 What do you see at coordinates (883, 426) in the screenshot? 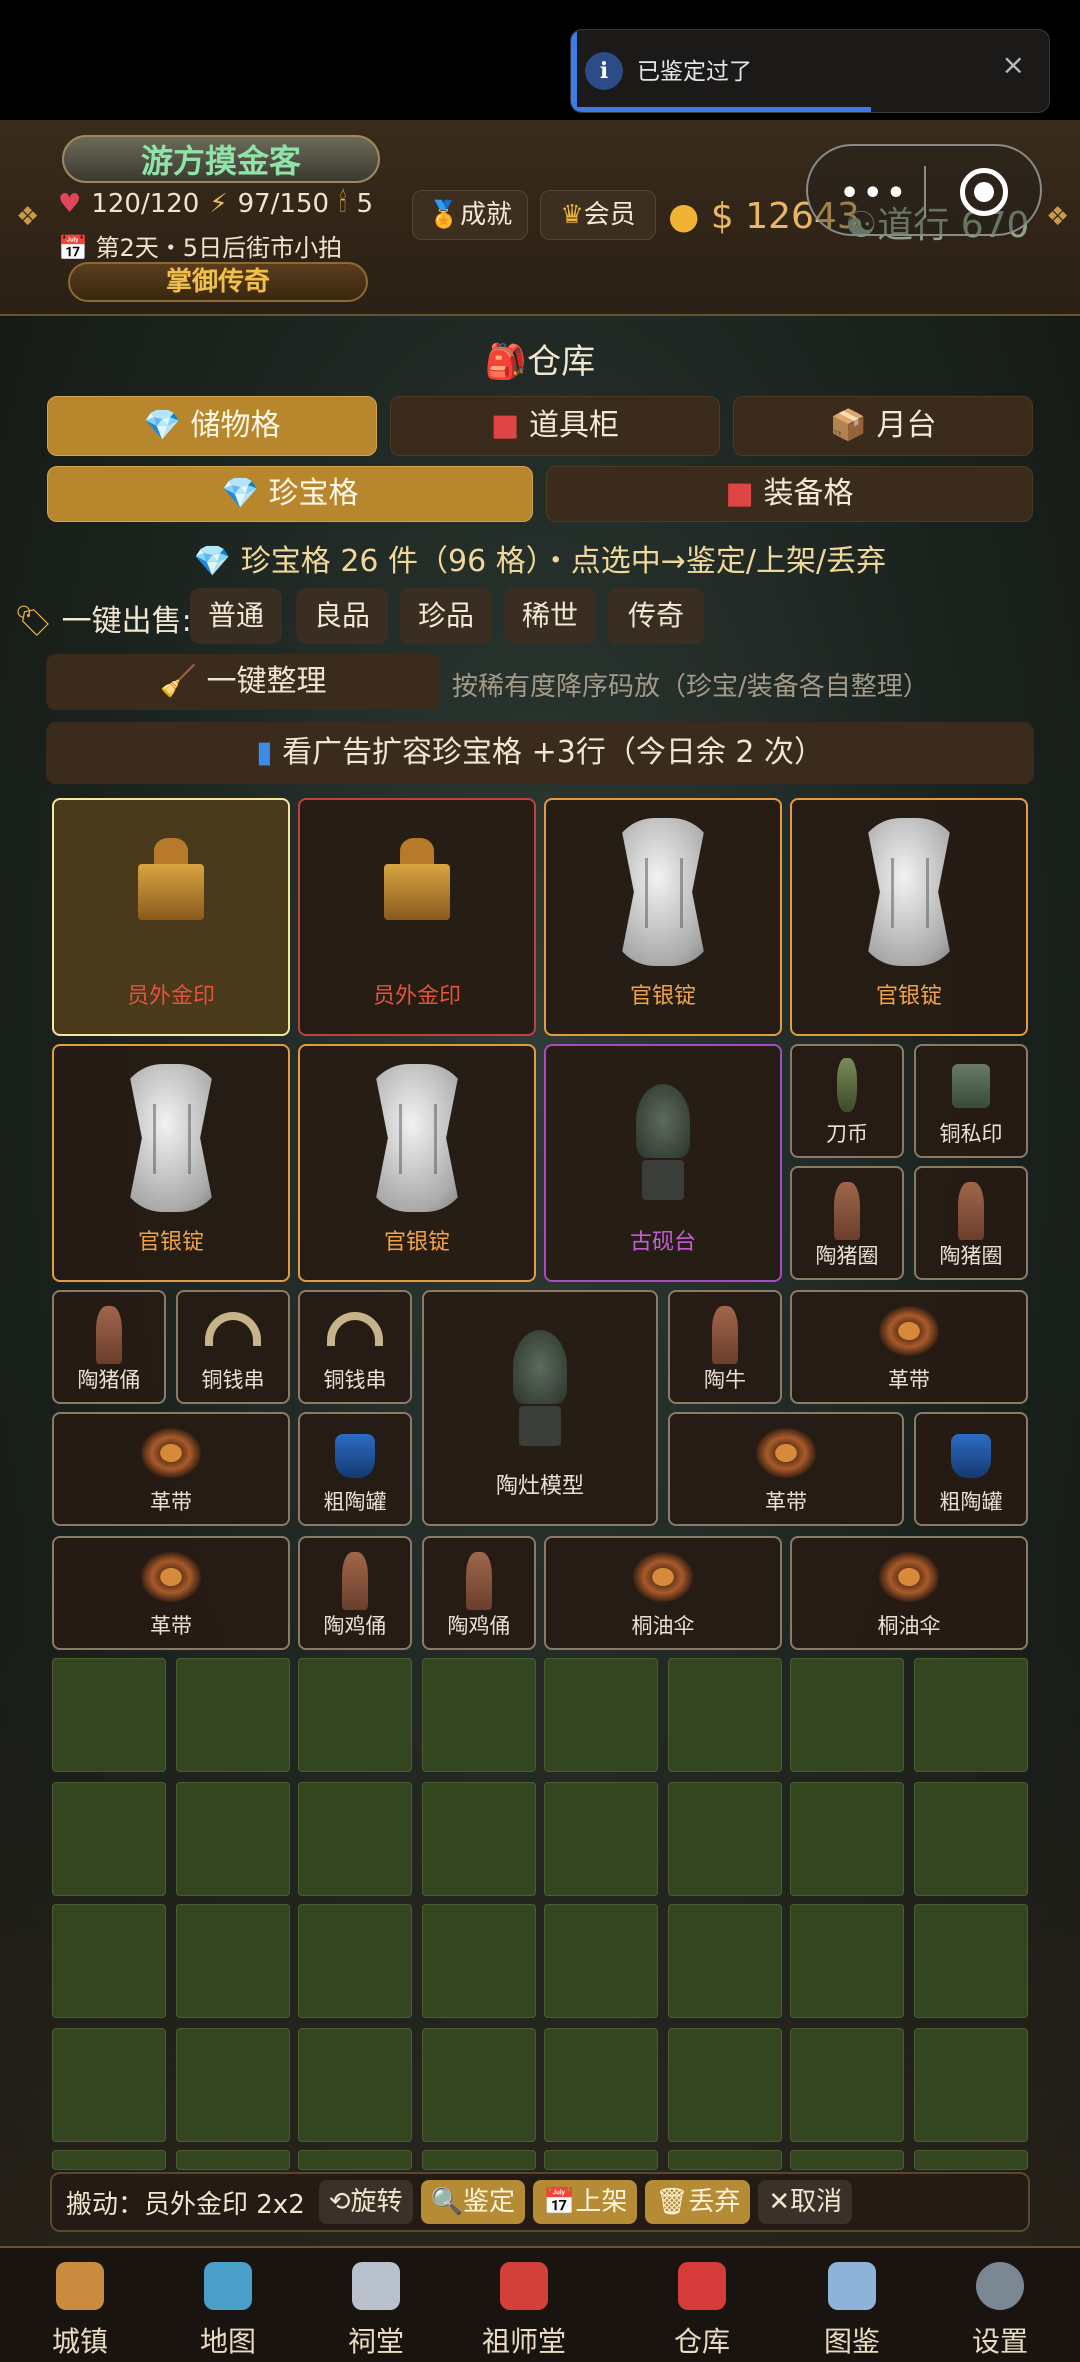
I see `tab-platform: 📦 月台` at bounding box center [883, 426].